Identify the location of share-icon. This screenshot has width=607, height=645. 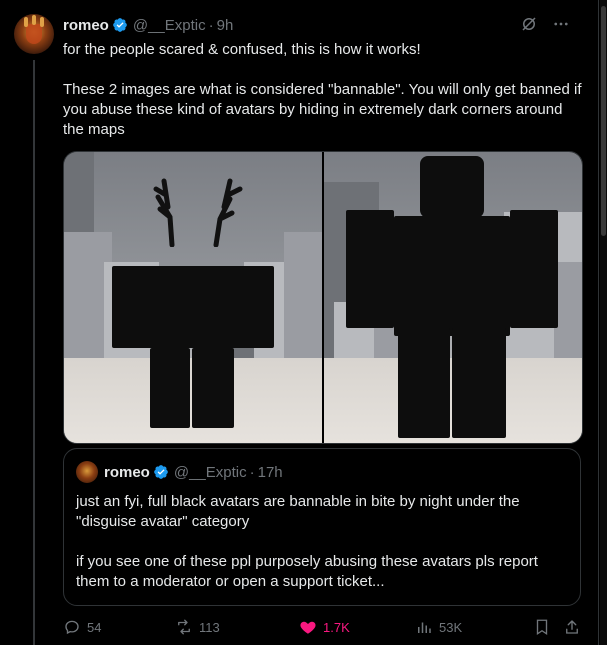
(572, 627).